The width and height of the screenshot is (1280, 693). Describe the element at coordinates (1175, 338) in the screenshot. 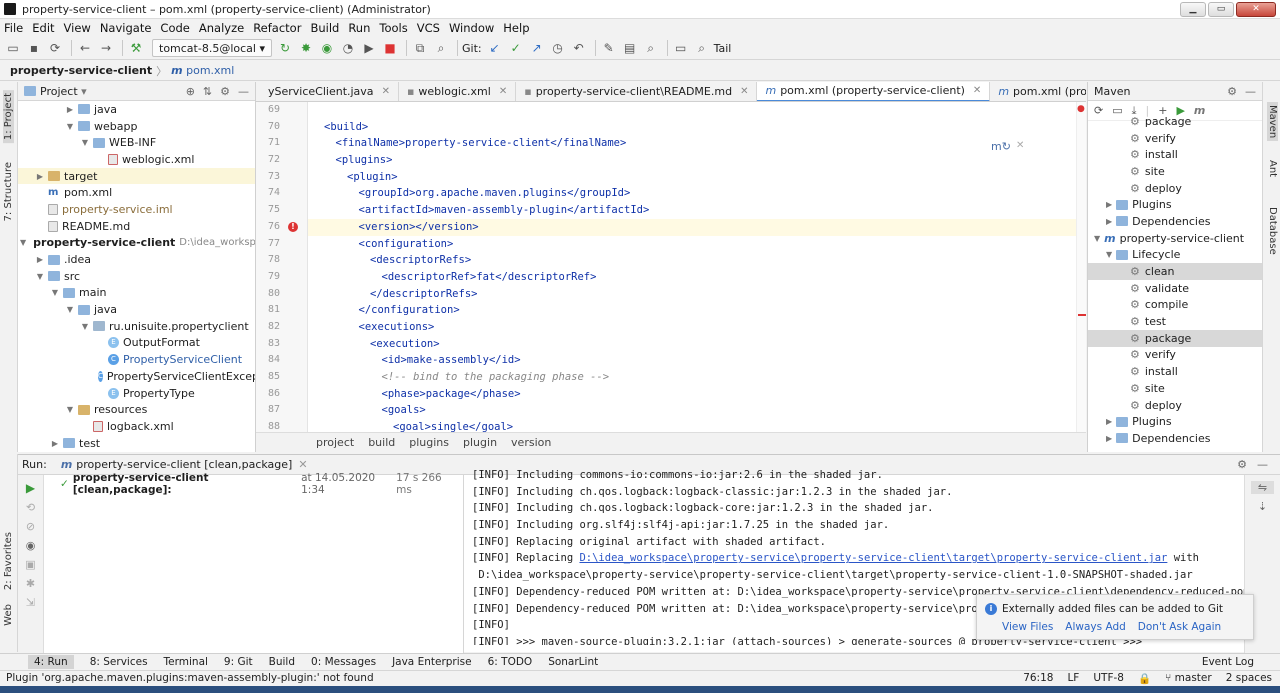

I see `maven-tree-item: ⚙ package` at that location.